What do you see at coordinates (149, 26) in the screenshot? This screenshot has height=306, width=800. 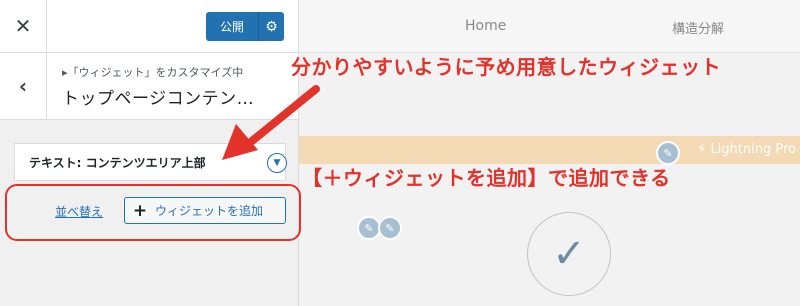 I see `customizer-header: ✕ 公開 ⚙` at bounding box center [149, 26].